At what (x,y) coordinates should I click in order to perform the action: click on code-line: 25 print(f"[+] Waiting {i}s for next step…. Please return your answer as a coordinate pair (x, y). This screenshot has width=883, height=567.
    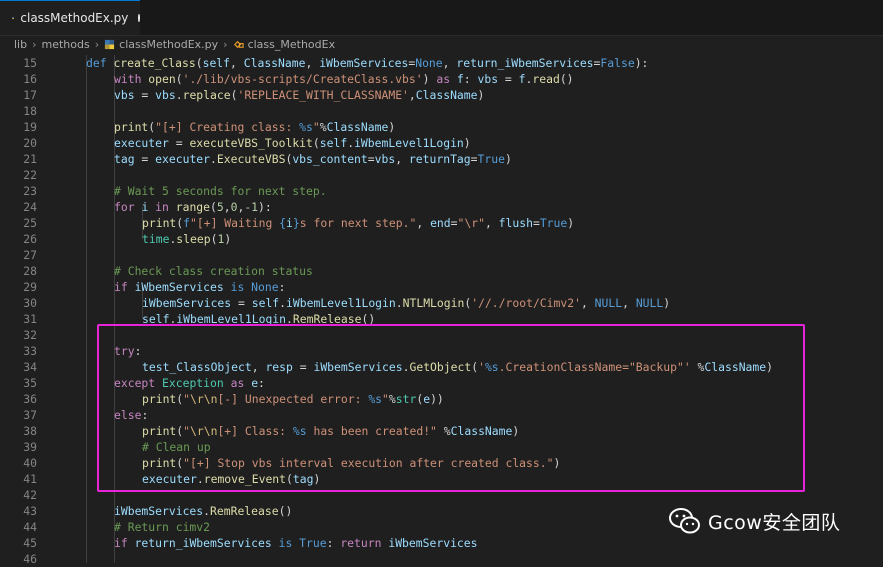
    Looking at the image, I should click on (441, 223).